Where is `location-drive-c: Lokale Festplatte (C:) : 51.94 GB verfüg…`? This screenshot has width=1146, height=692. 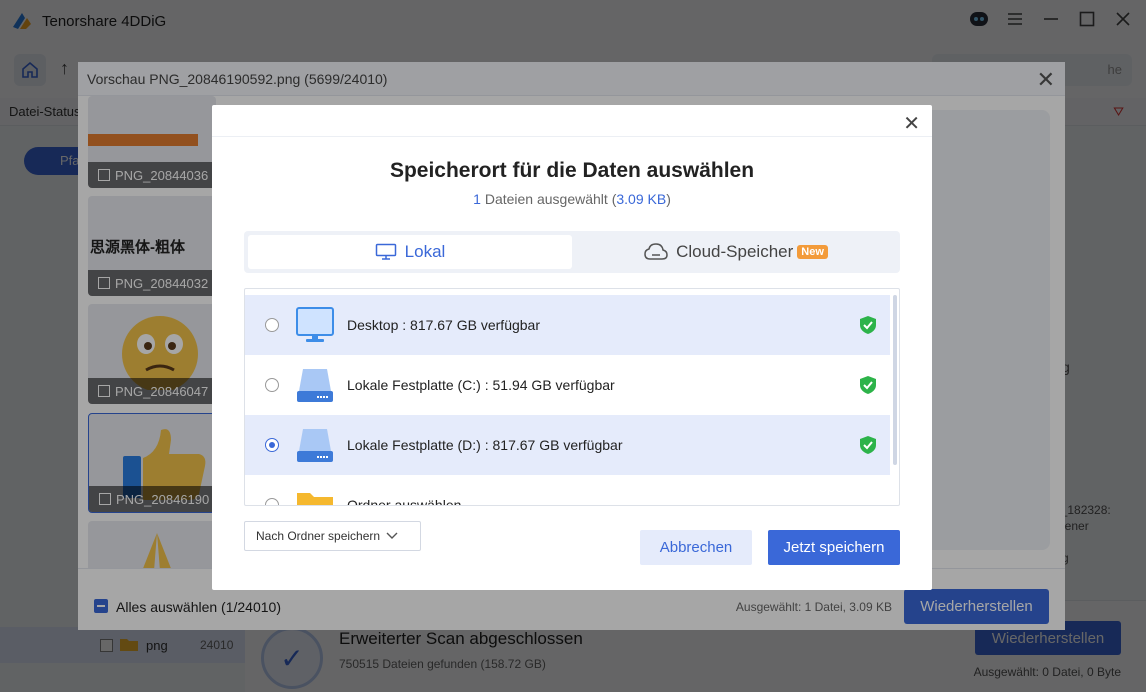
location-drive-c: Lokale Festplatte (C:) : 51.94 GB verfüg… is located at coordinates (567, 385).